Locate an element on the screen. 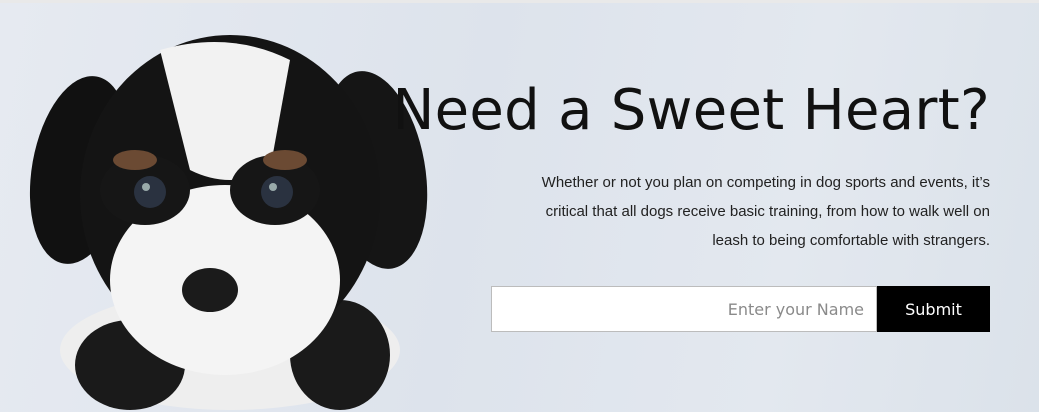 The width and height of the screenshot is (1039, 412). submit-button: Submit is located at coordinates (933, 309).